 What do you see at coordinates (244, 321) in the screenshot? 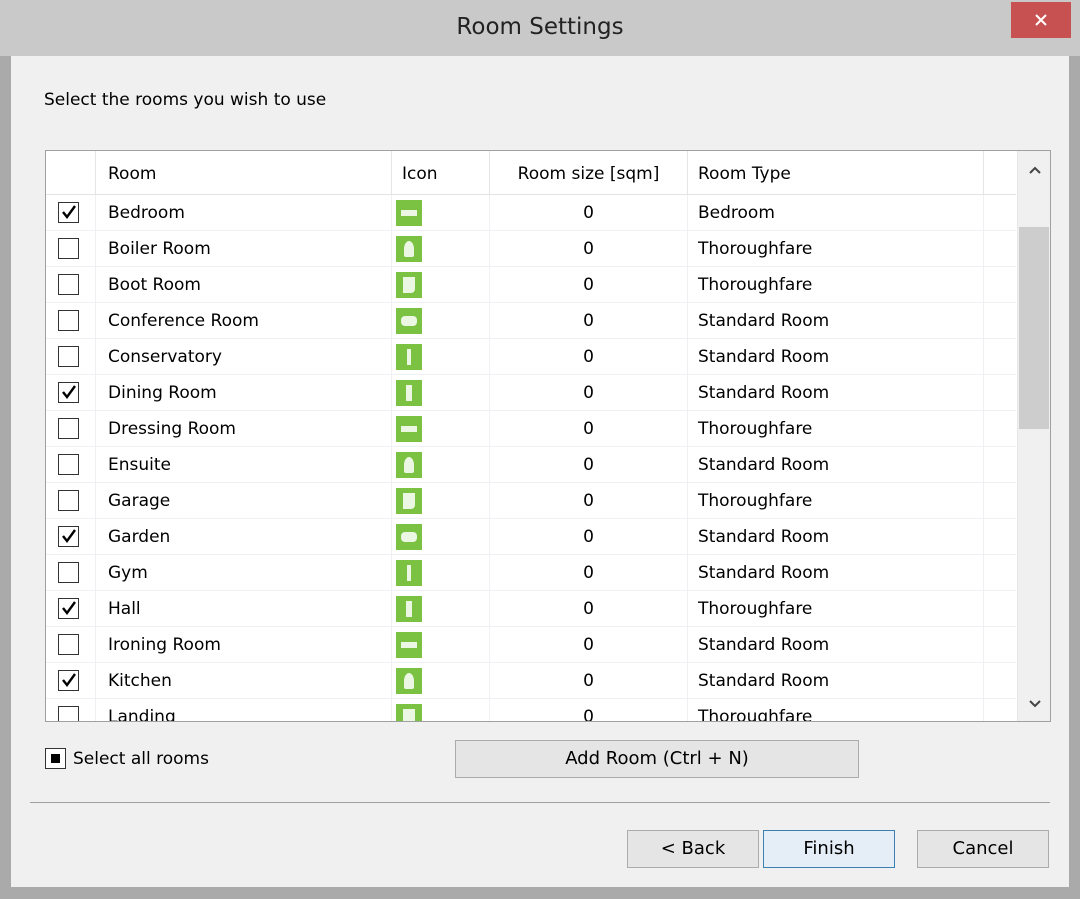
I see `room-name-cell: Conference Room` at bounding box center [244, 321].